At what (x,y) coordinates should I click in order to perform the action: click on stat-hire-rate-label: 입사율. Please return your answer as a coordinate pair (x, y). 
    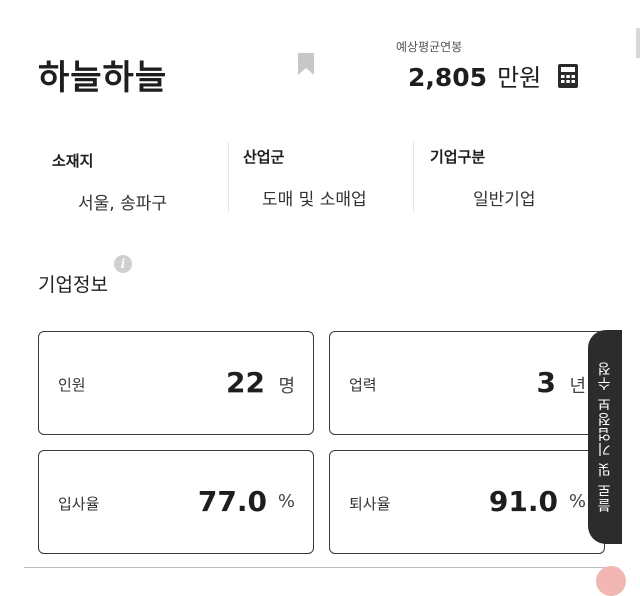
    Looking at the image, I should click on (79, 504).